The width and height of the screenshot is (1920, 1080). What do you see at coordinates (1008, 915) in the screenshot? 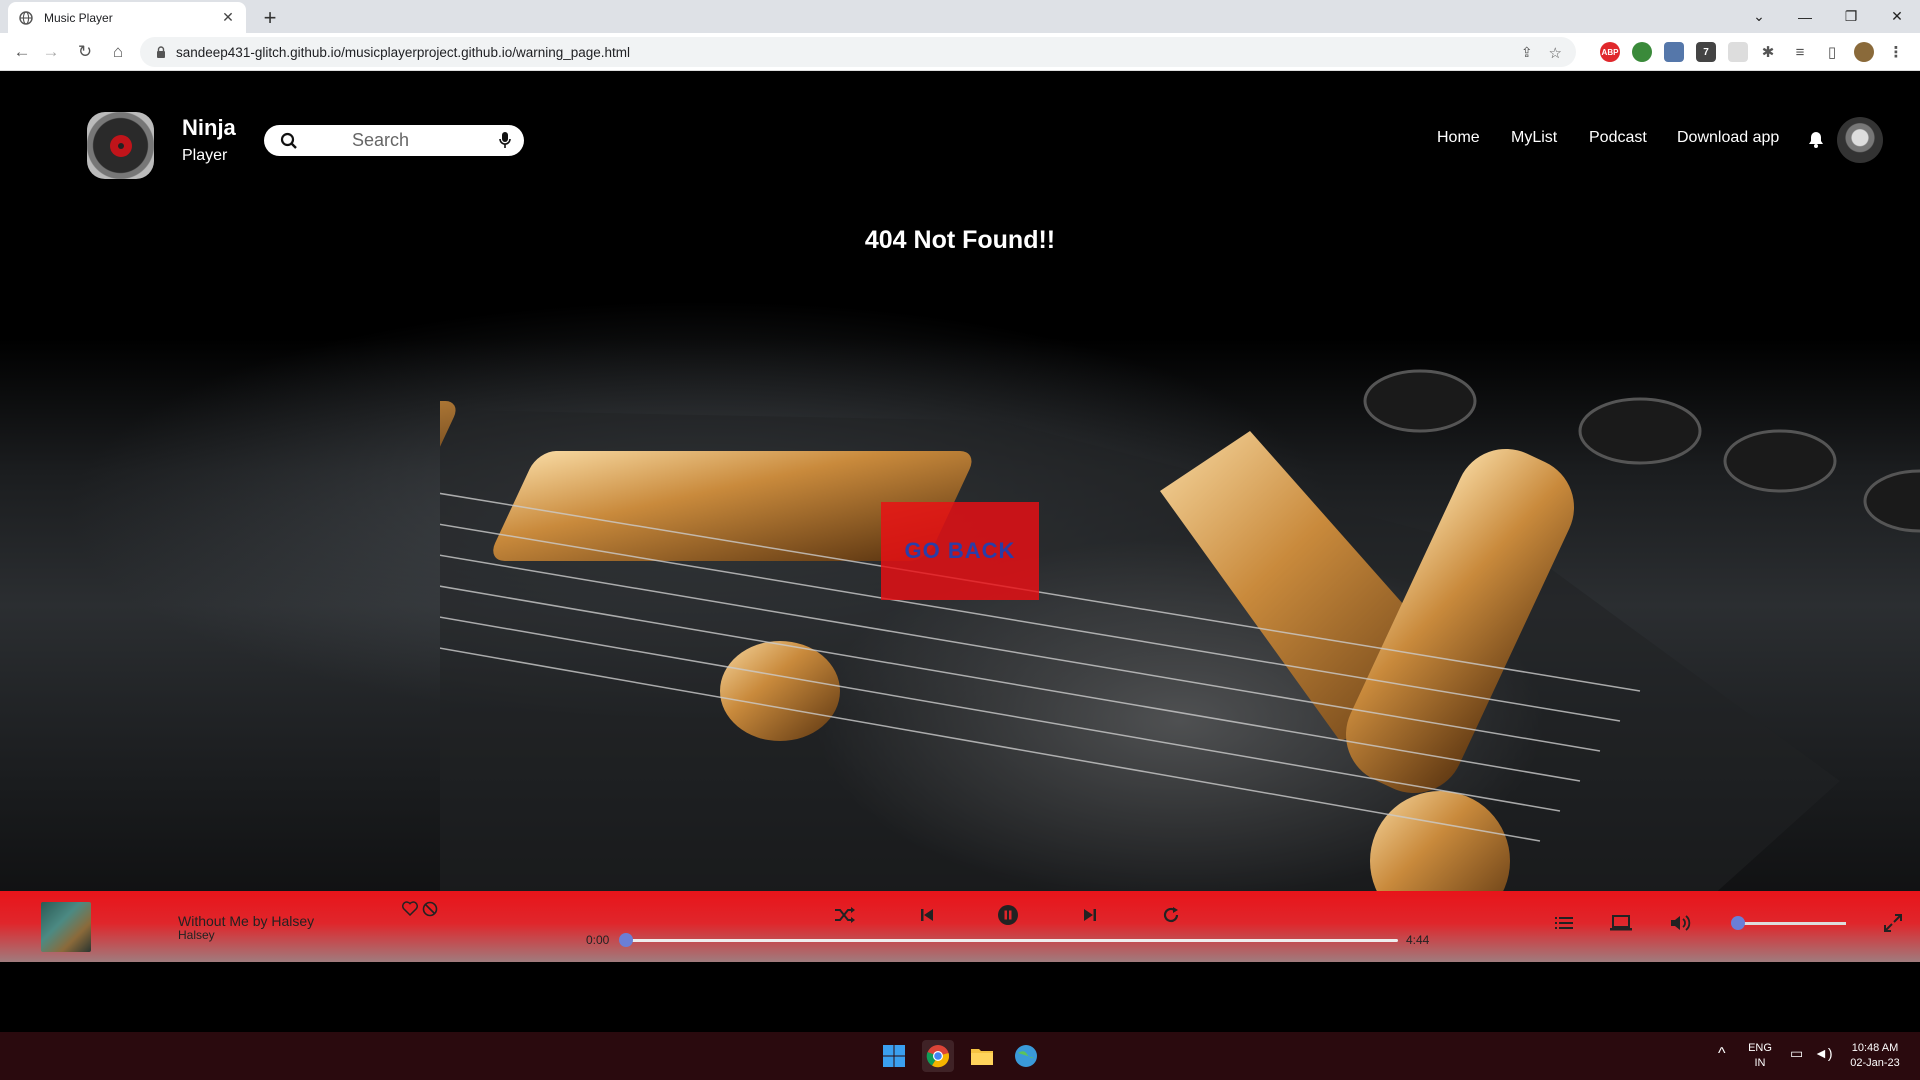
I see `pause-button` at bounding box center [1008, 915].